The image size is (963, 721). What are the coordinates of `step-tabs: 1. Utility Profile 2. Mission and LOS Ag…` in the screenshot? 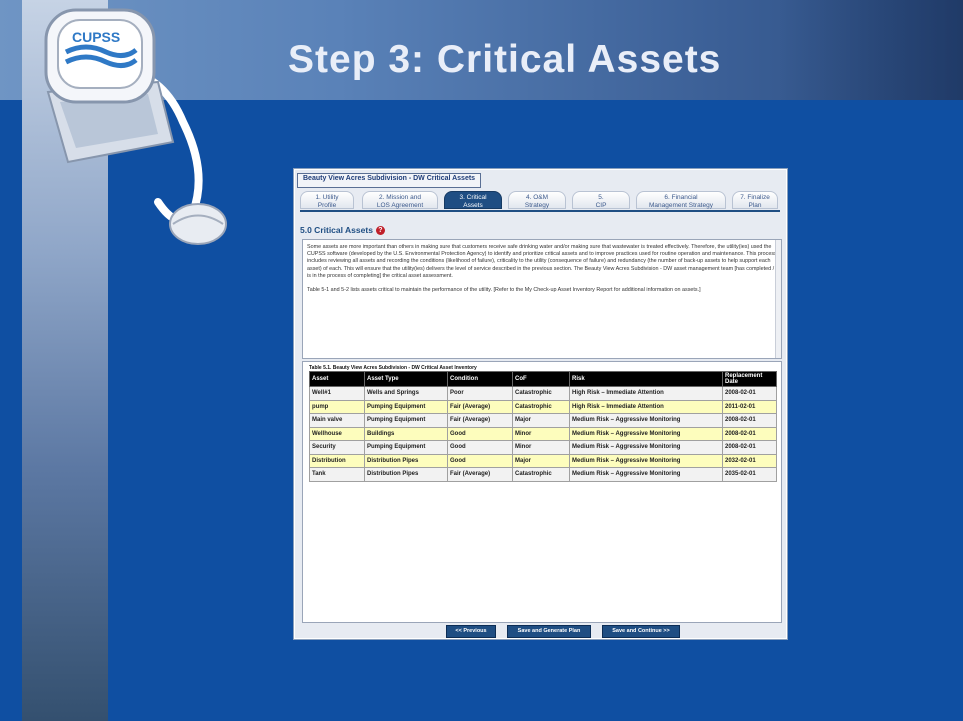 It's located at (540, 201).